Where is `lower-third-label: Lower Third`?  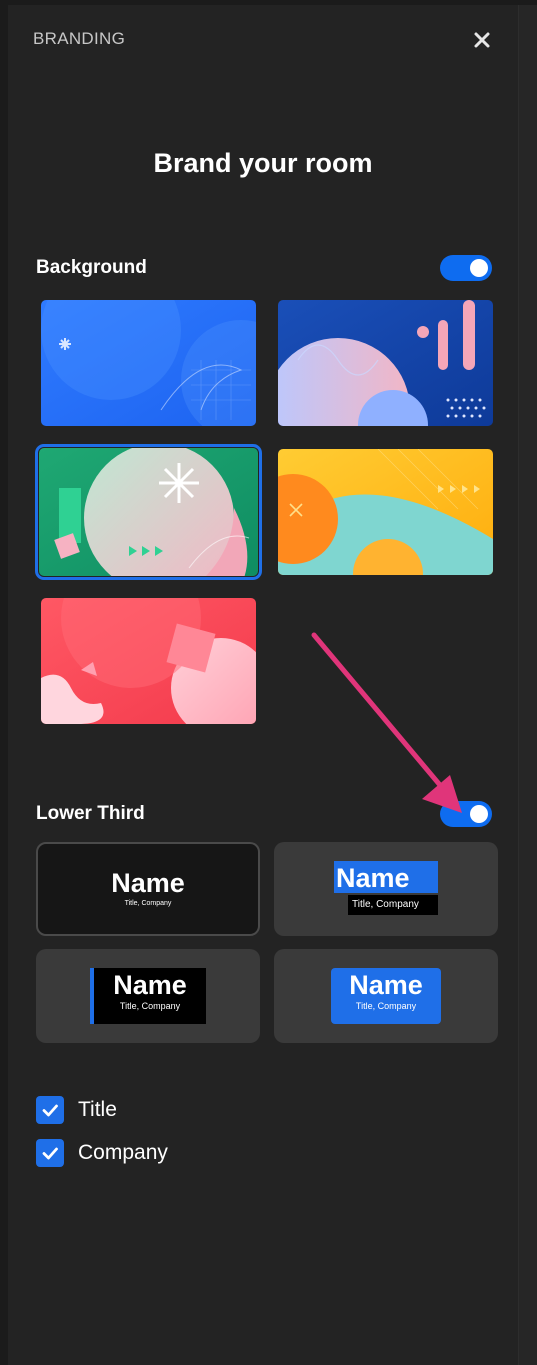
lower-third-label: Lower Third is located at coordinates (90, 813).